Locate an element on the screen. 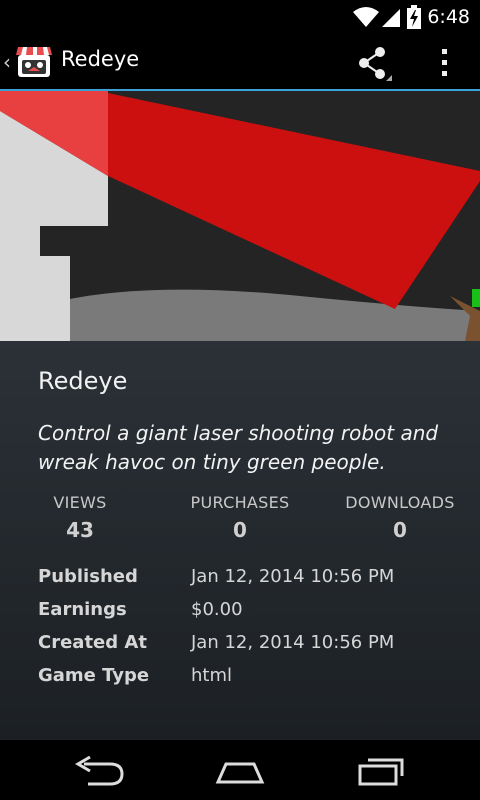  stats-row: VIEWS 43 PURCHASES 0 DOWNLOADS 0 is located at coordinates (240, 523).